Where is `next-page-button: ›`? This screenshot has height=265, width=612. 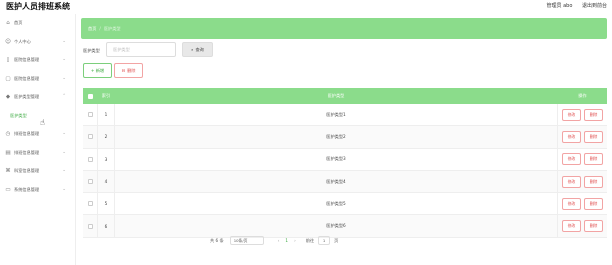 next-page-button: › is located at coordinates (295, 240).